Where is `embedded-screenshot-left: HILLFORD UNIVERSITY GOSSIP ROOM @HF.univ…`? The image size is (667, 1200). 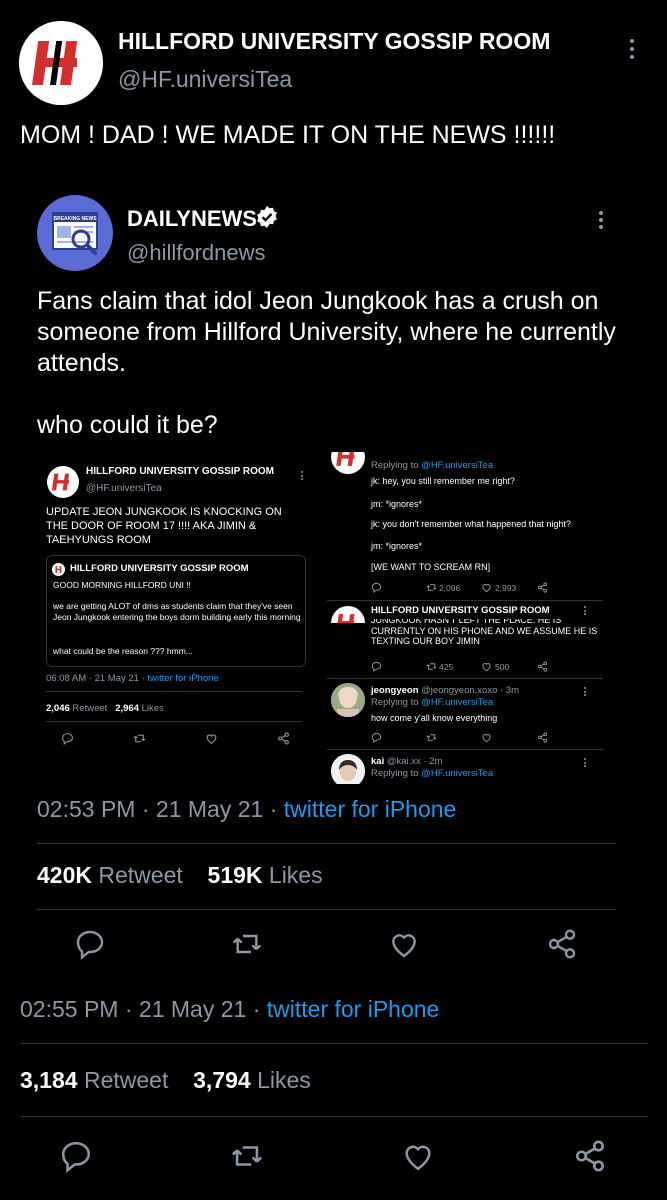 embedded-screenshot-left: HILLFORD UNIVERSITY GOSSIP ROOM @HF.univ… is located at coordinates (176, 618).